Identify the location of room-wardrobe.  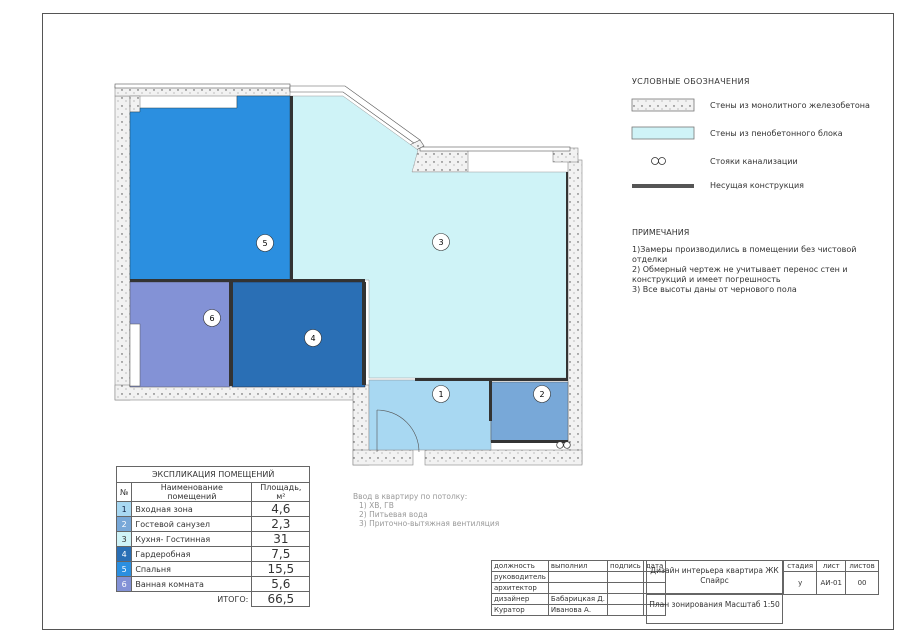
(298, 334).